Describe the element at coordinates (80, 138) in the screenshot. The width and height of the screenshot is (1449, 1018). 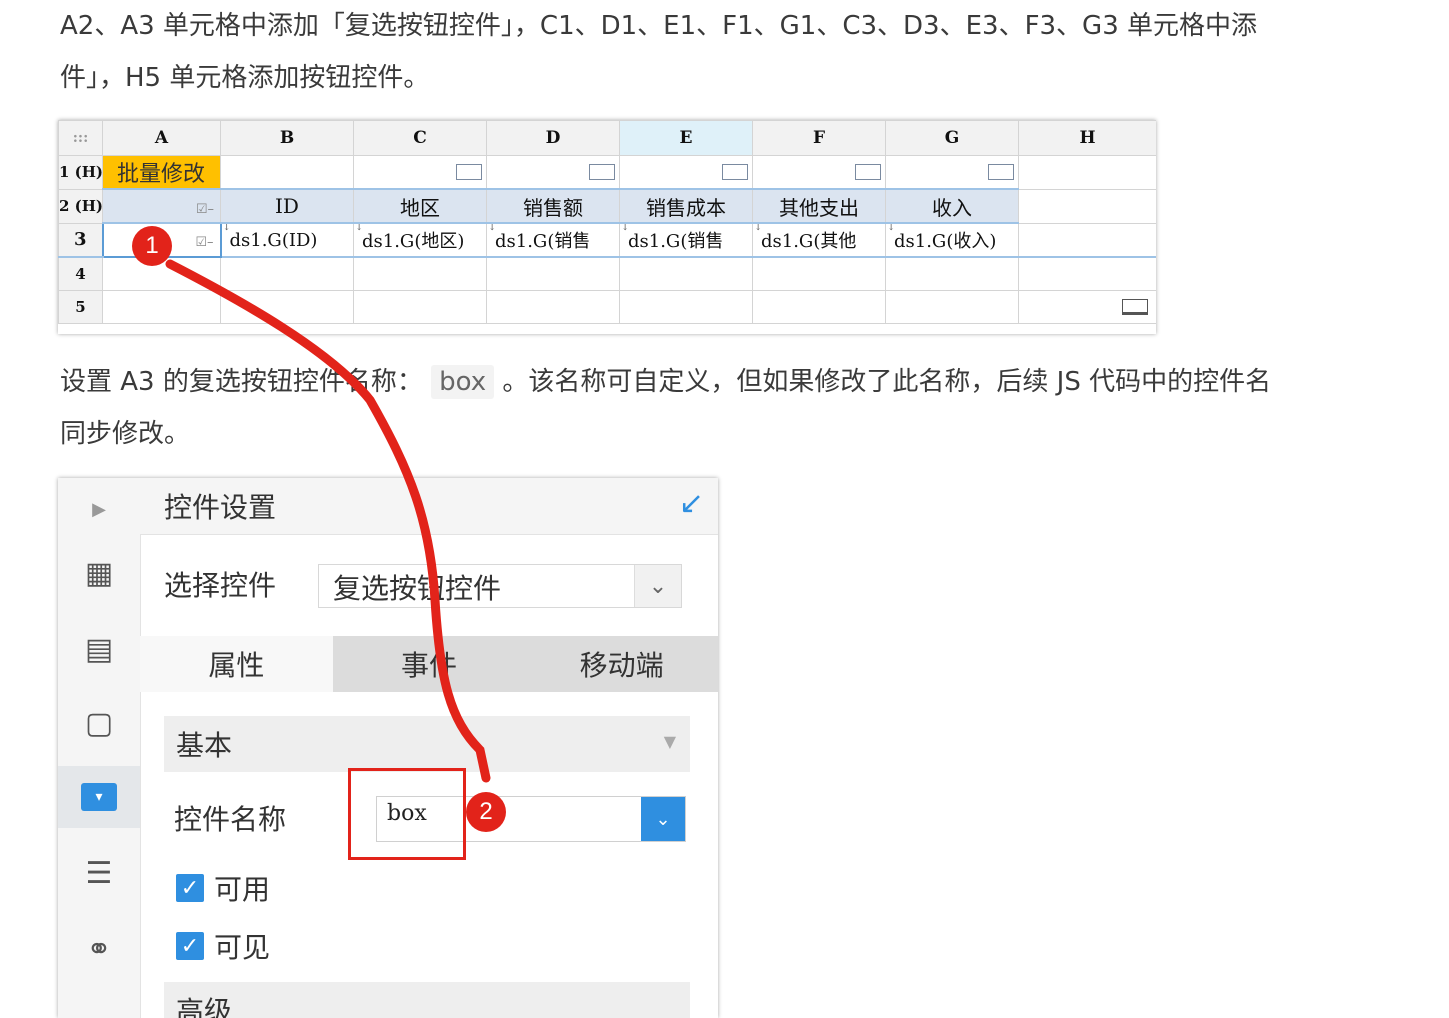
I see `corner-cell: :::` at that location.